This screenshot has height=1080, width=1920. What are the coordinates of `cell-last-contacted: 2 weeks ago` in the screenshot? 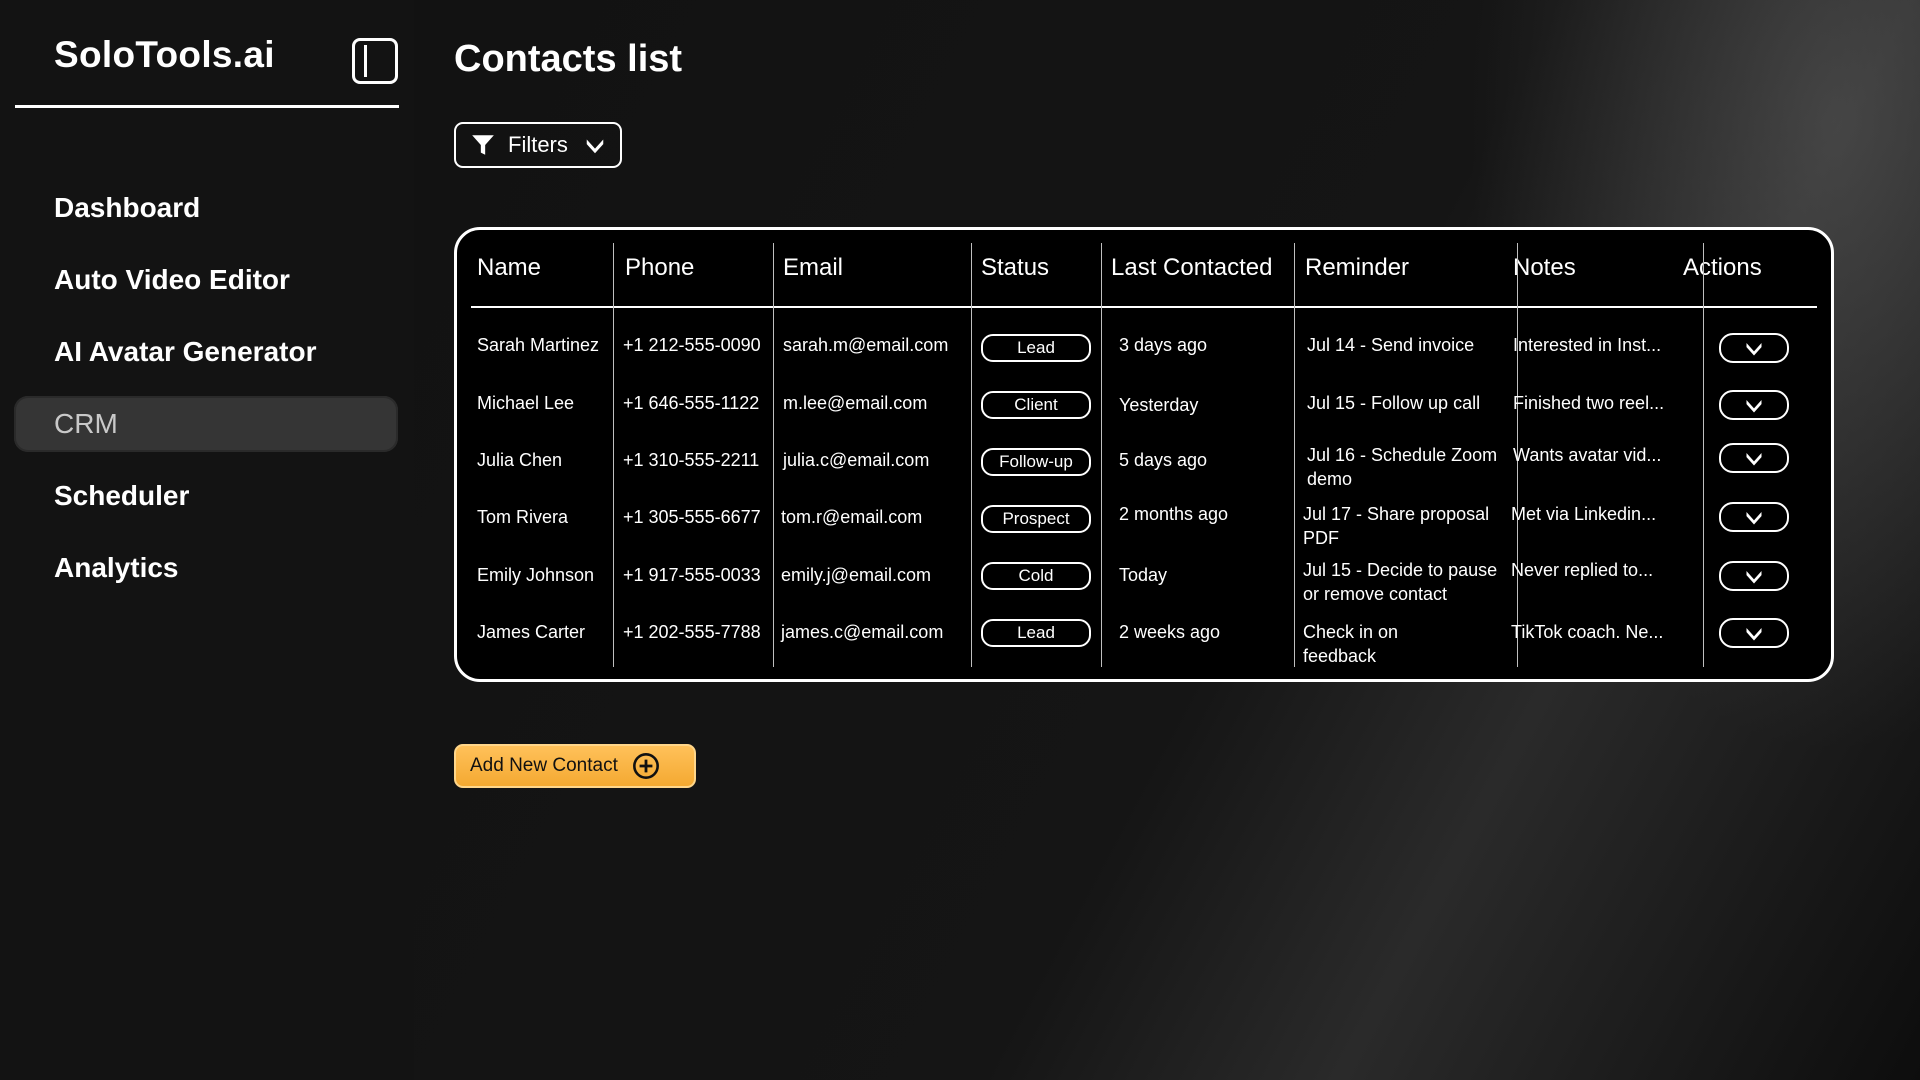 It's located at (1170, 632).